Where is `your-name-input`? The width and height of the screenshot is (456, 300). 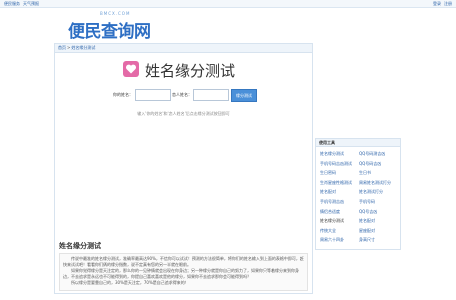
your-name-input is located at coordinates (153, 95).